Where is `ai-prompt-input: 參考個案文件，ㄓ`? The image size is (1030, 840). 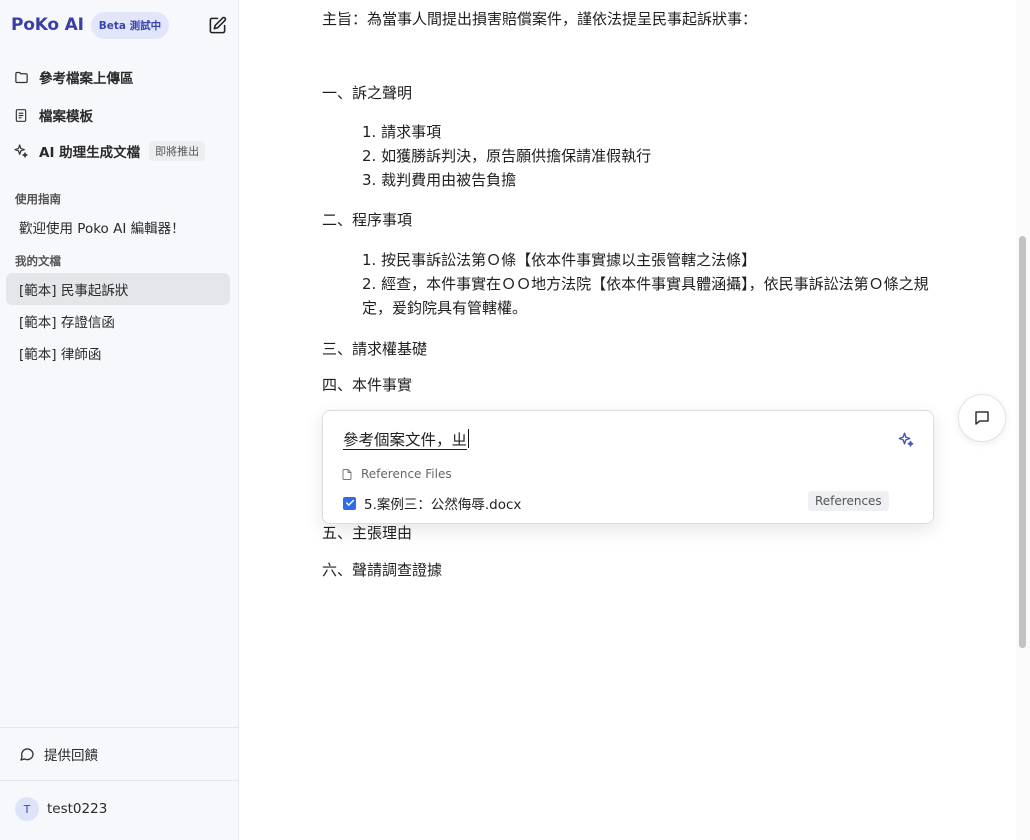
ai-prompt-input: 參考個案文件，ㄓ is located at coordinates (406, 439).